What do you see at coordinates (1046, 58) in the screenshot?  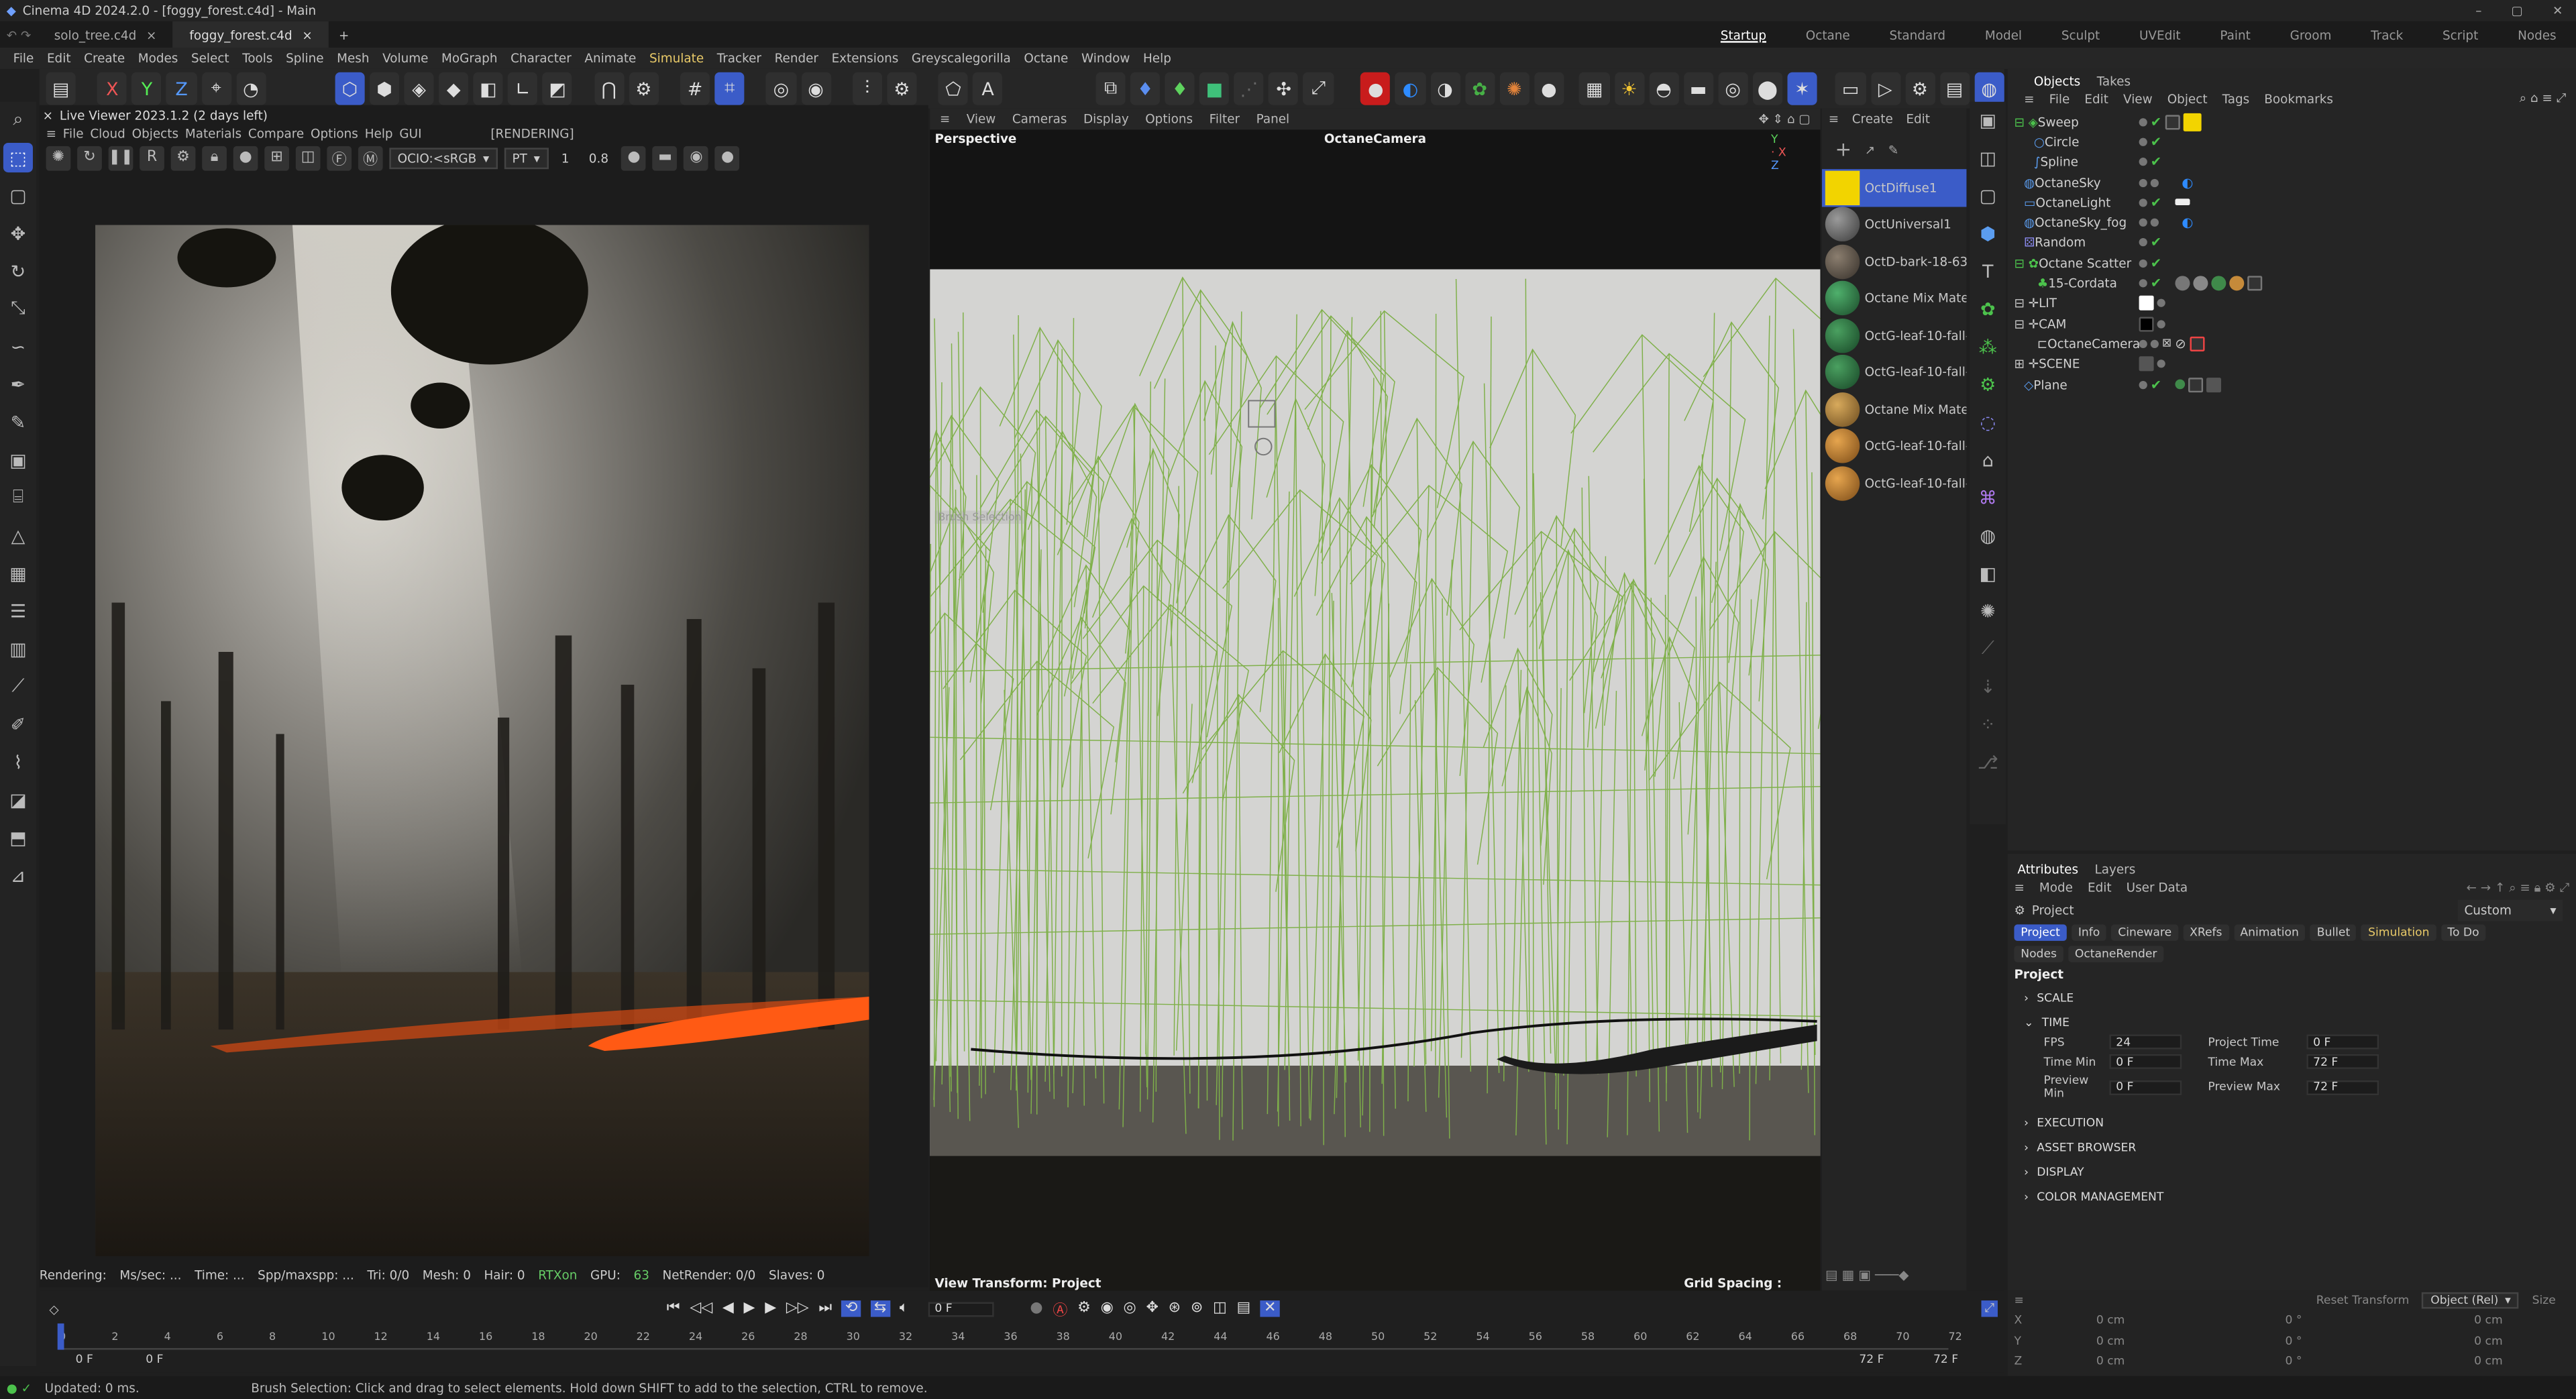 I see `menu-octane: Octane` at bounding box center [1046, 58].